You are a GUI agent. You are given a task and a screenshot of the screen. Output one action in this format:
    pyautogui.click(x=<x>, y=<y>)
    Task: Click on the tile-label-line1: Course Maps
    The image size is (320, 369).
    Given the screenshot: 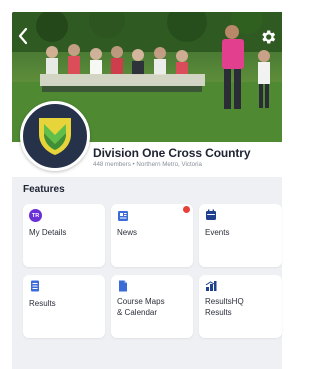 What is the action you would take?
    pyautogui.click(x=141, y=301)
    